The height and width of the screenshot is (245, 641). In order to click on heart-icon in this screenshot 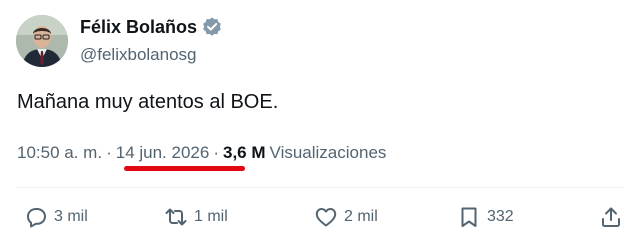, I will do `click(326, 217)`.